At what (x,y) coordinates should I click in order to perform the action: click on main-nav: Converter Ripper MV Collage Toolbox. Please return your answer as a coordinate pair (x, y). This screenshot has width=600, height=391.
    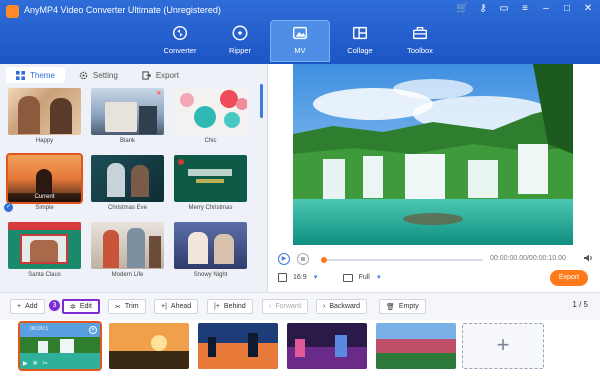
    Looking at the image, I should click on (300, 41).